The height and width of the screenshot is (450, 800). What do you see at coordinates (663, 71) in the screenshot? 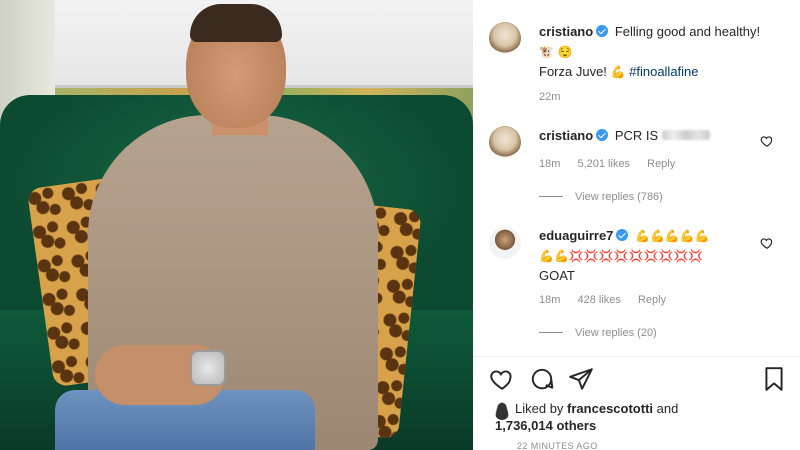
I see `caption-hashtag-link: #finoallafine` at bounding box center [663, 71].